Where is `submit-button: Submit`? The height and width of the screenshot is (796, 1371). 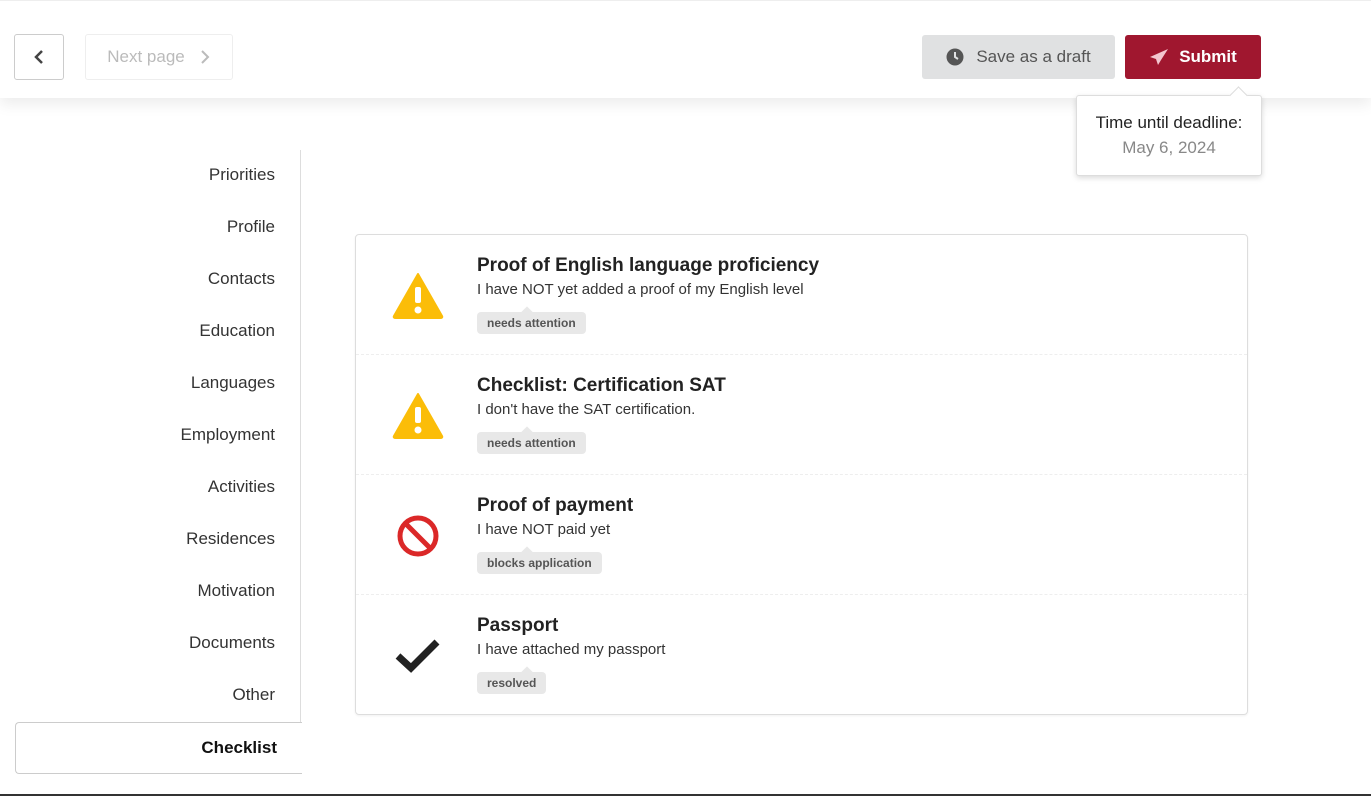
submit-button: Submit is located at coordinates (1193, 57).